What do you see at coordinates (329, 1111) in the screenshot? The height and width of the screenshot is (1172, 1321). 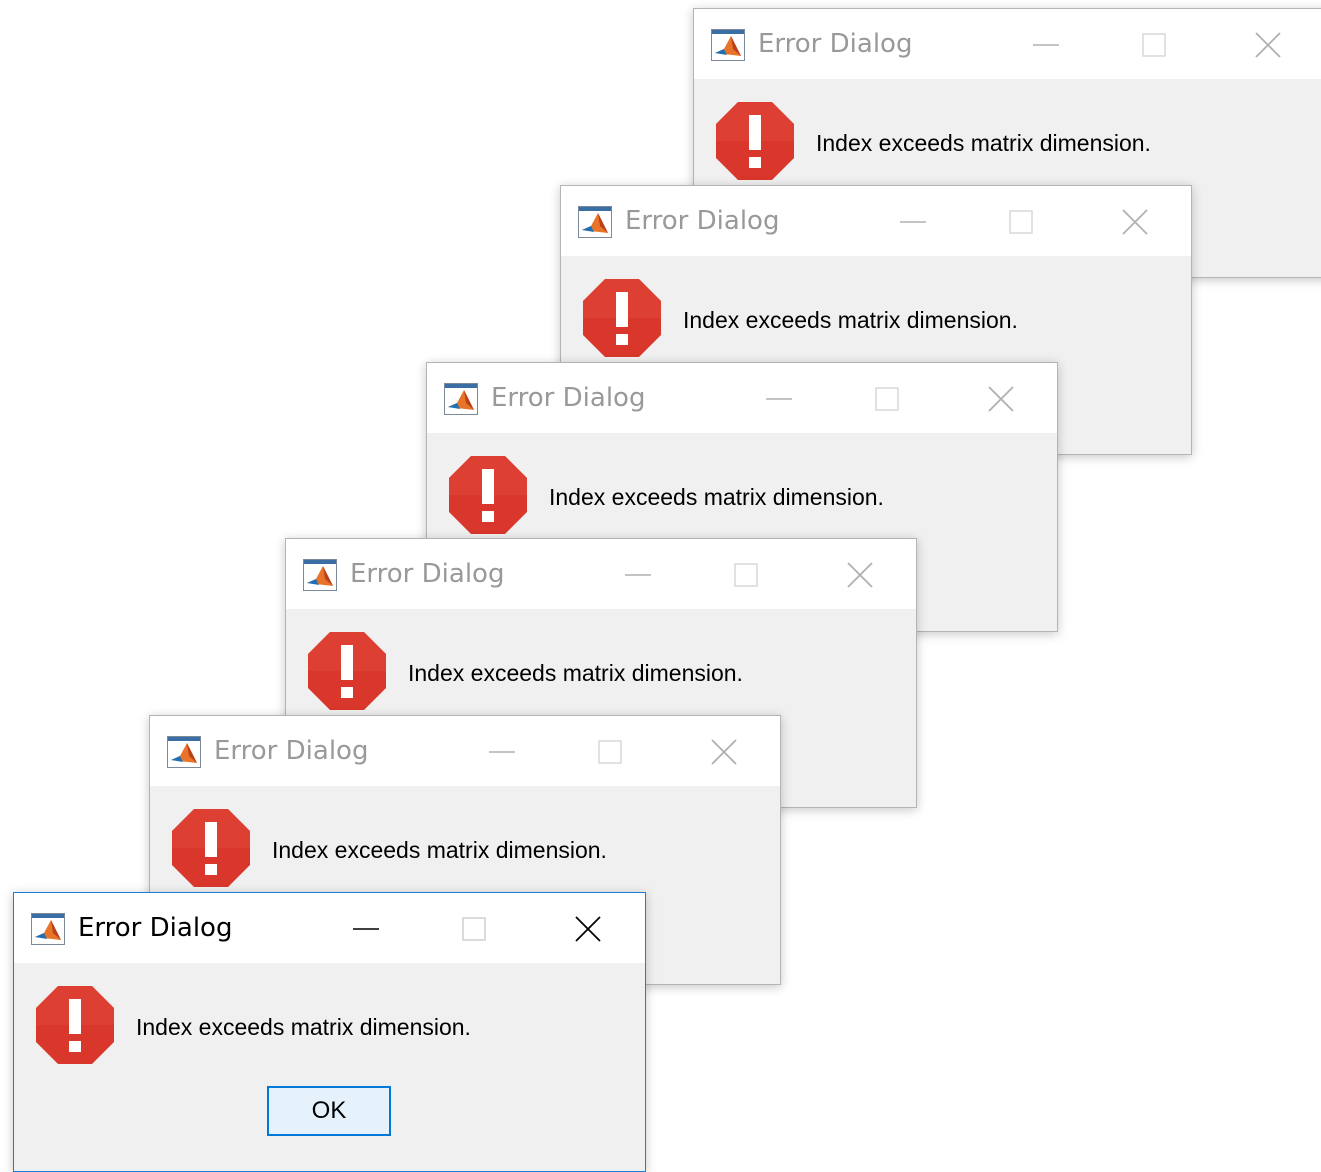 I see `ok-button: OK` at bounding box center [329, 1111].